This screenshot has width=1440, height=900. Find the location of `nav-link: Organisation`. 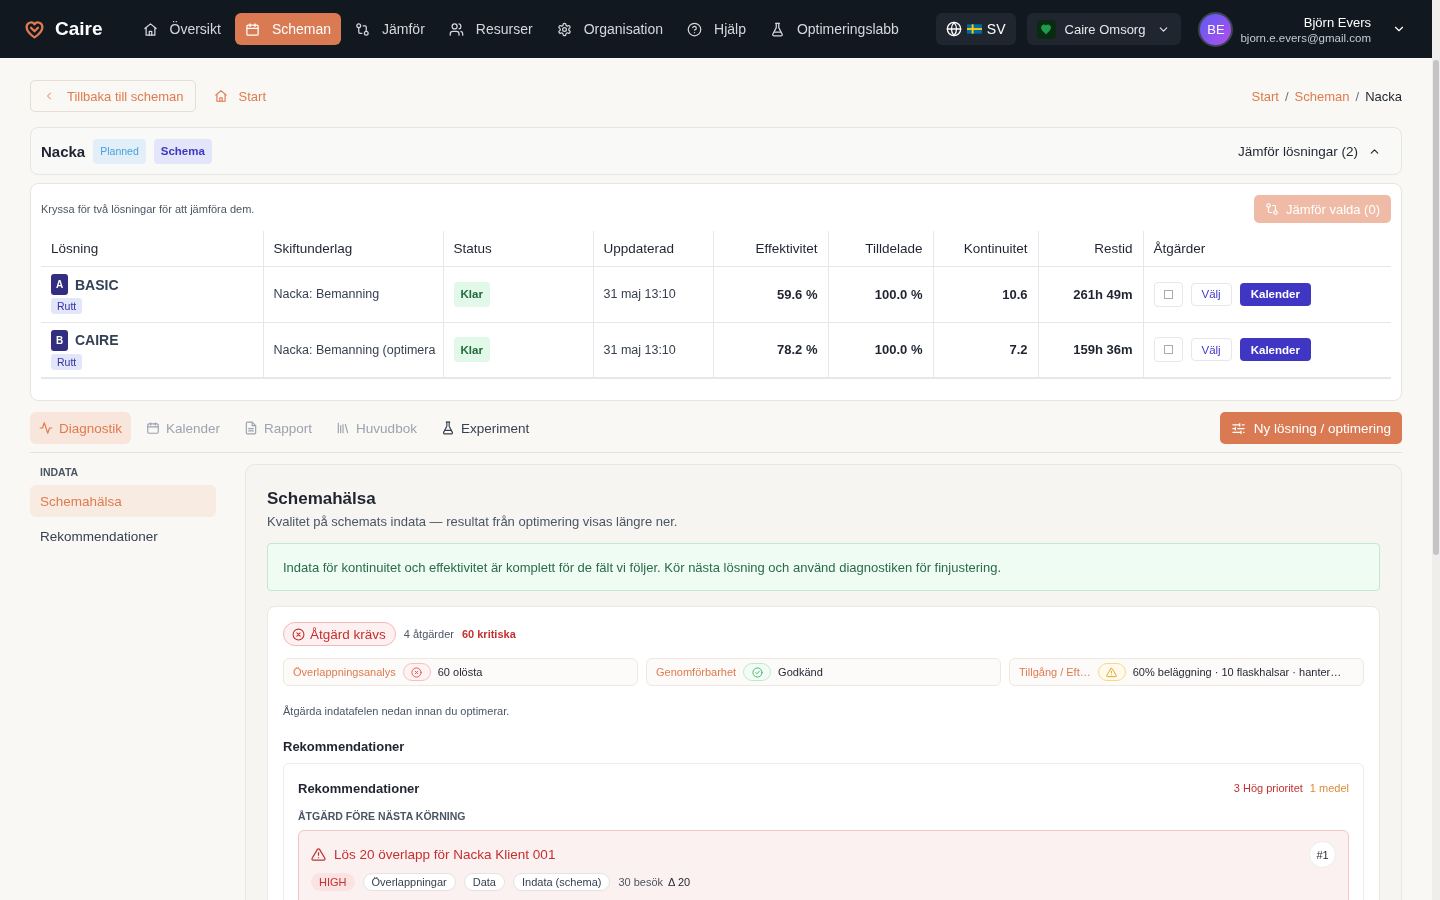

nav-link: Organisation is located at coordinates (609, 29).